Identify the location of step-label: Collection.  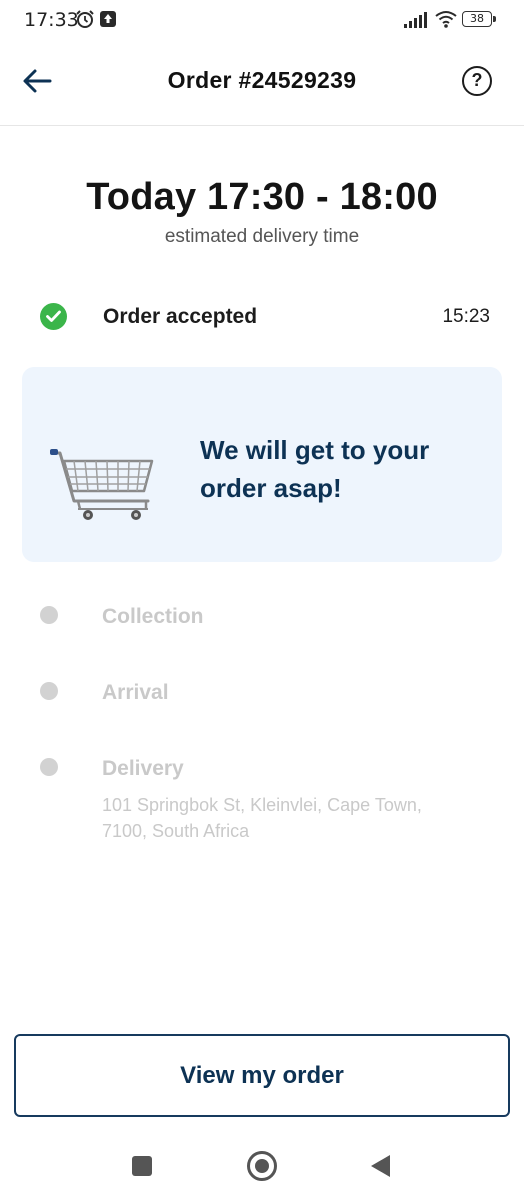
(153, 616).